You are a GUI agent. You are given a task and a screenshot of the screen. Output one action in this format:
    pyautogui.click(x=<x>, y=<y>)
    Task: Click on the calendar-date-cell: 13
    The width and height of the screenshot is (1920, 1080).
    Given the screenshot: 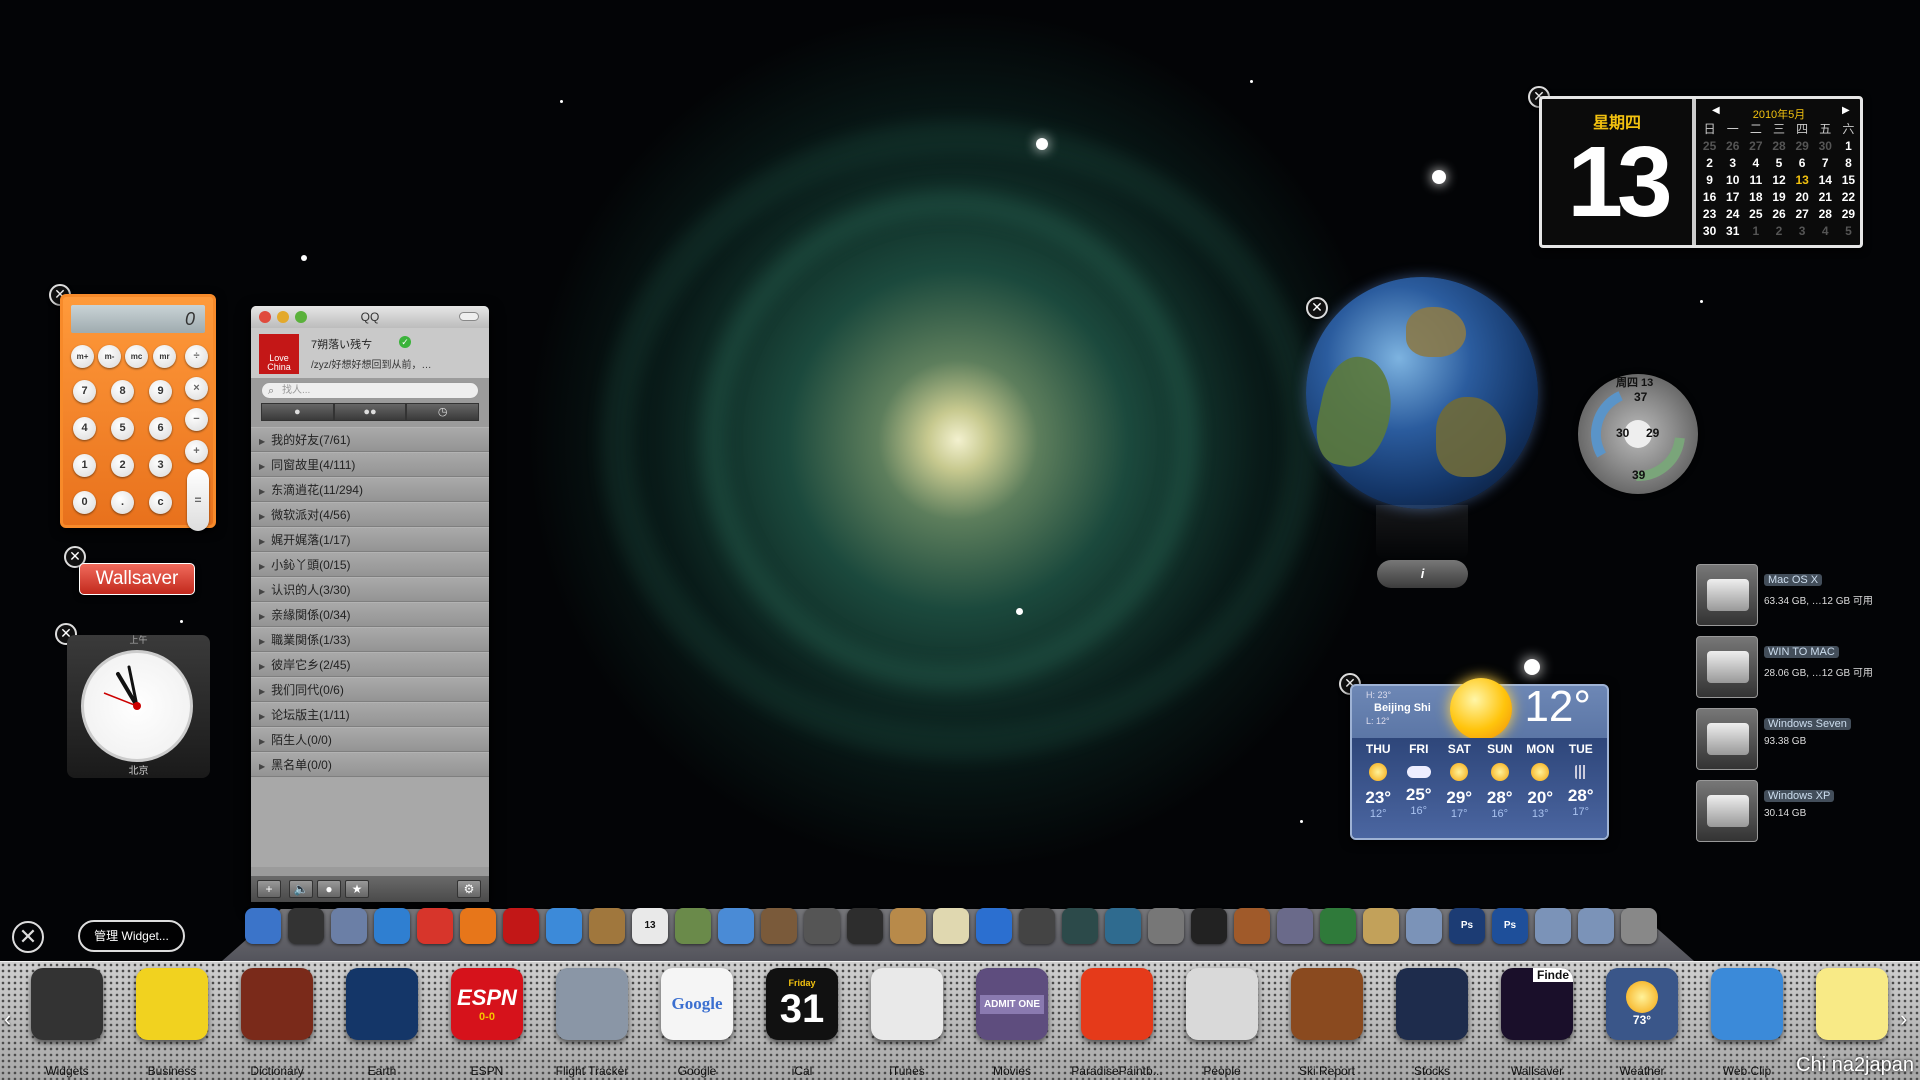 What is the action you would take?
    pyautogui.click(x=1802, y=180)
    